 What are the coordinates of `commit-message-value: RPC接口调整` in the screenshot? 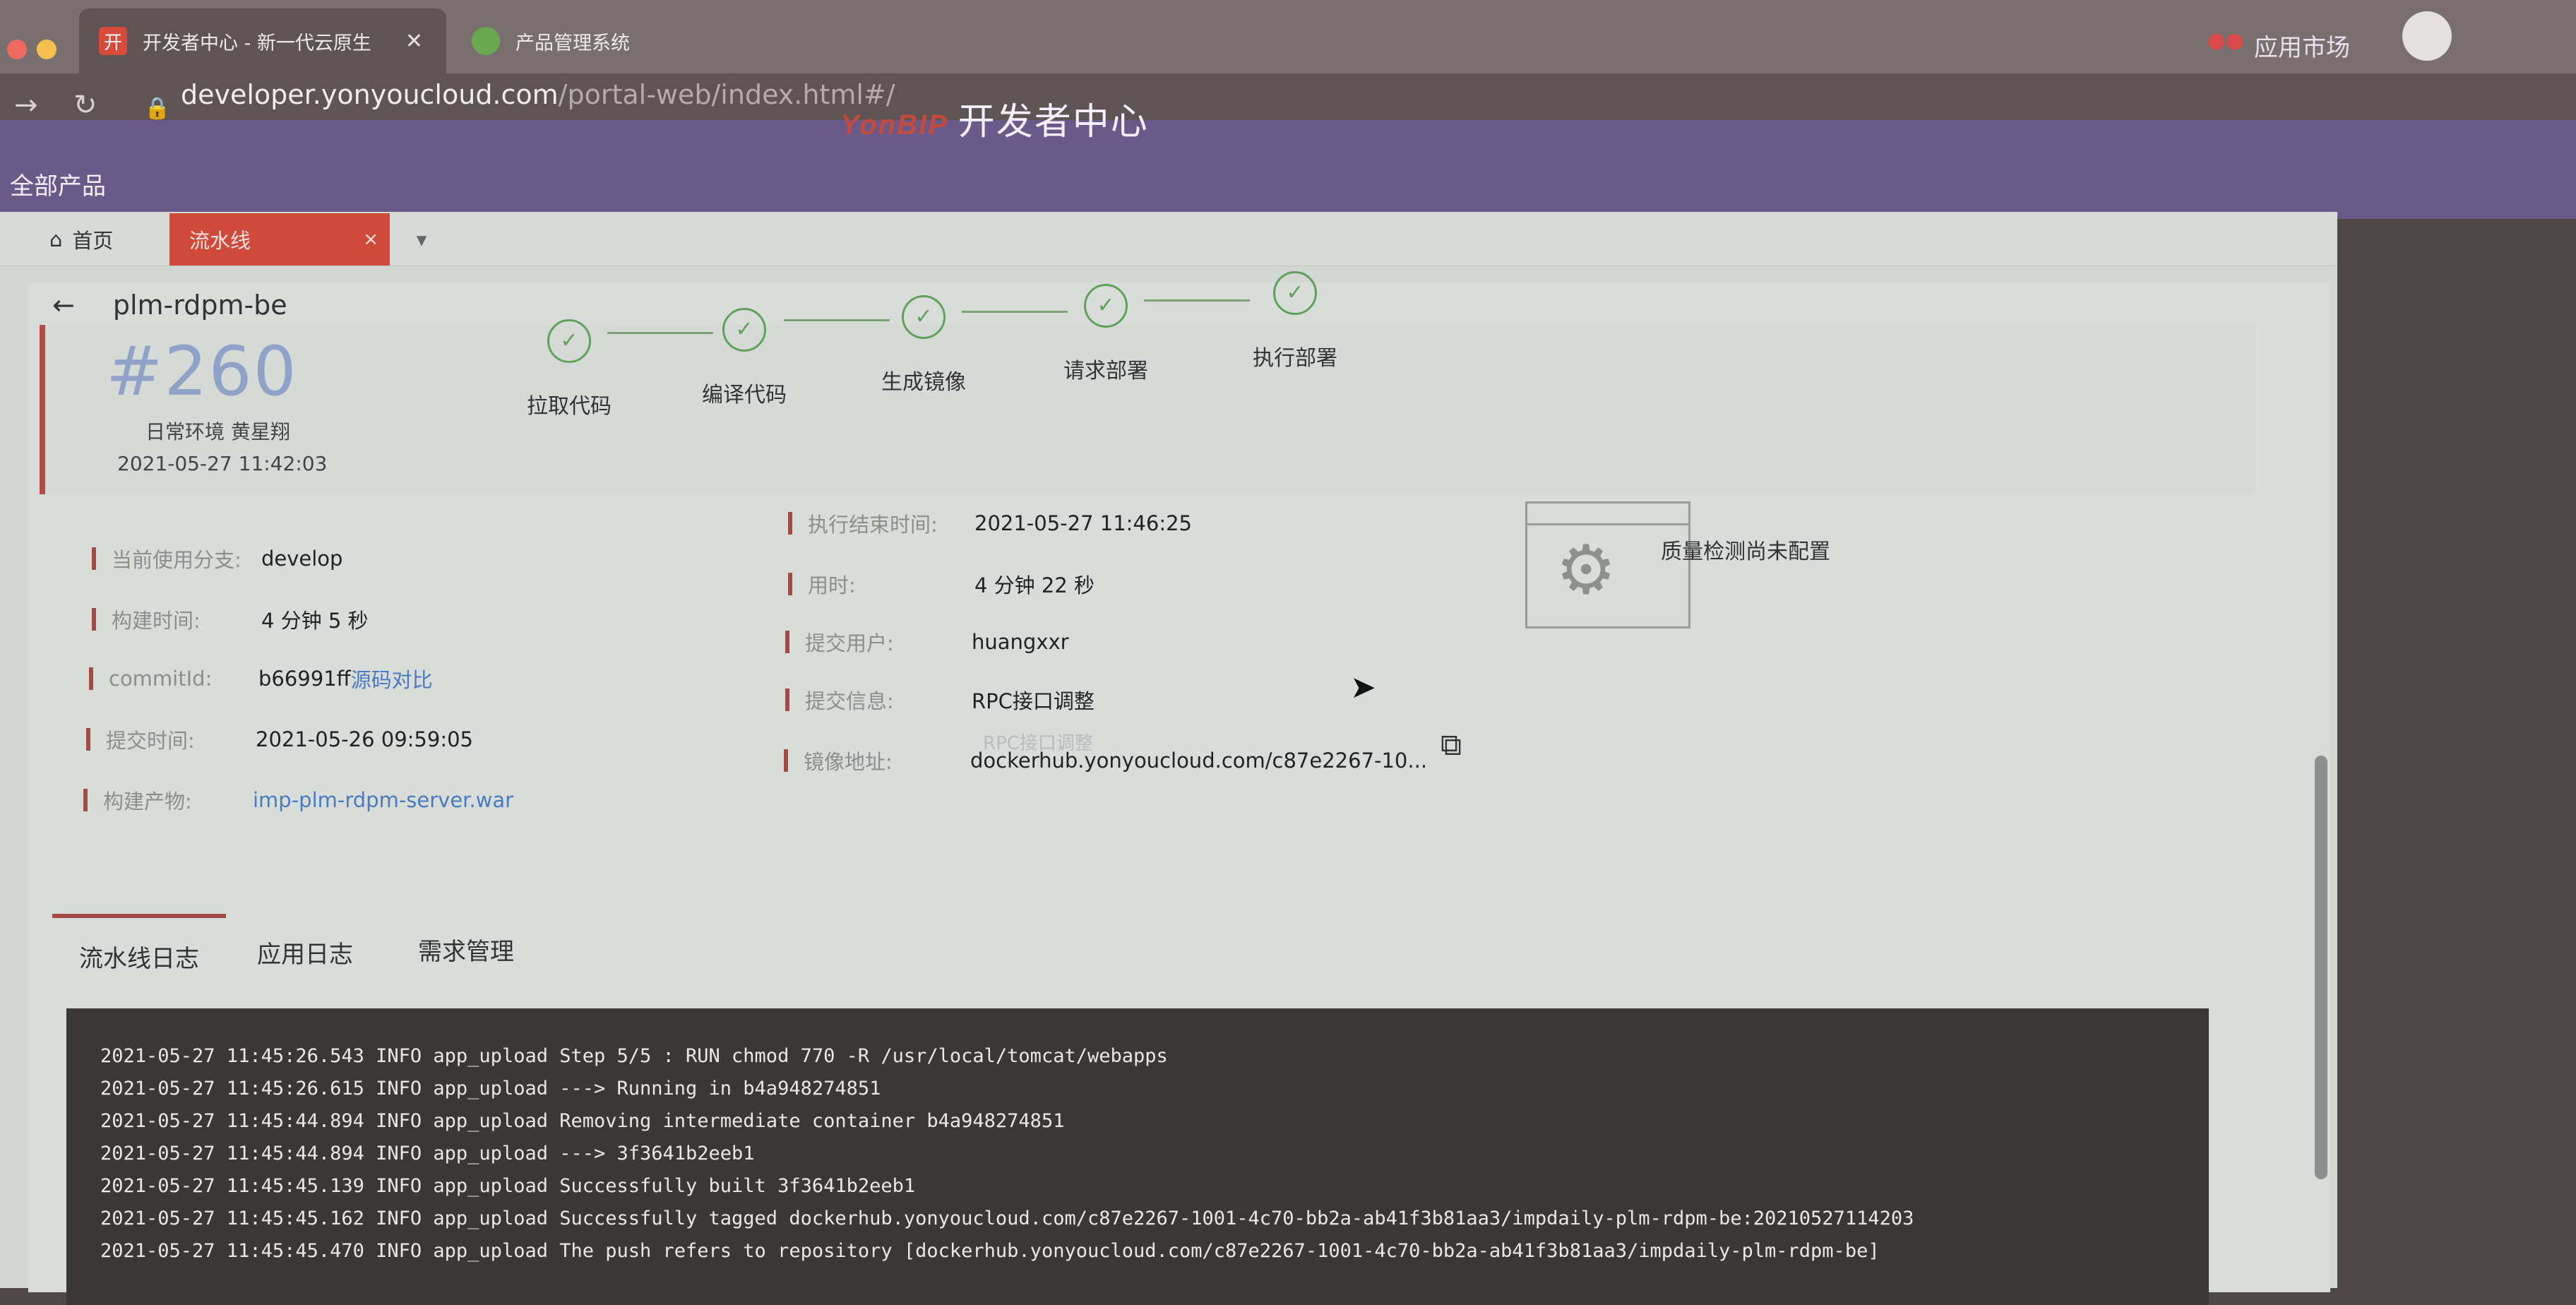 It's located at (1033, 701).